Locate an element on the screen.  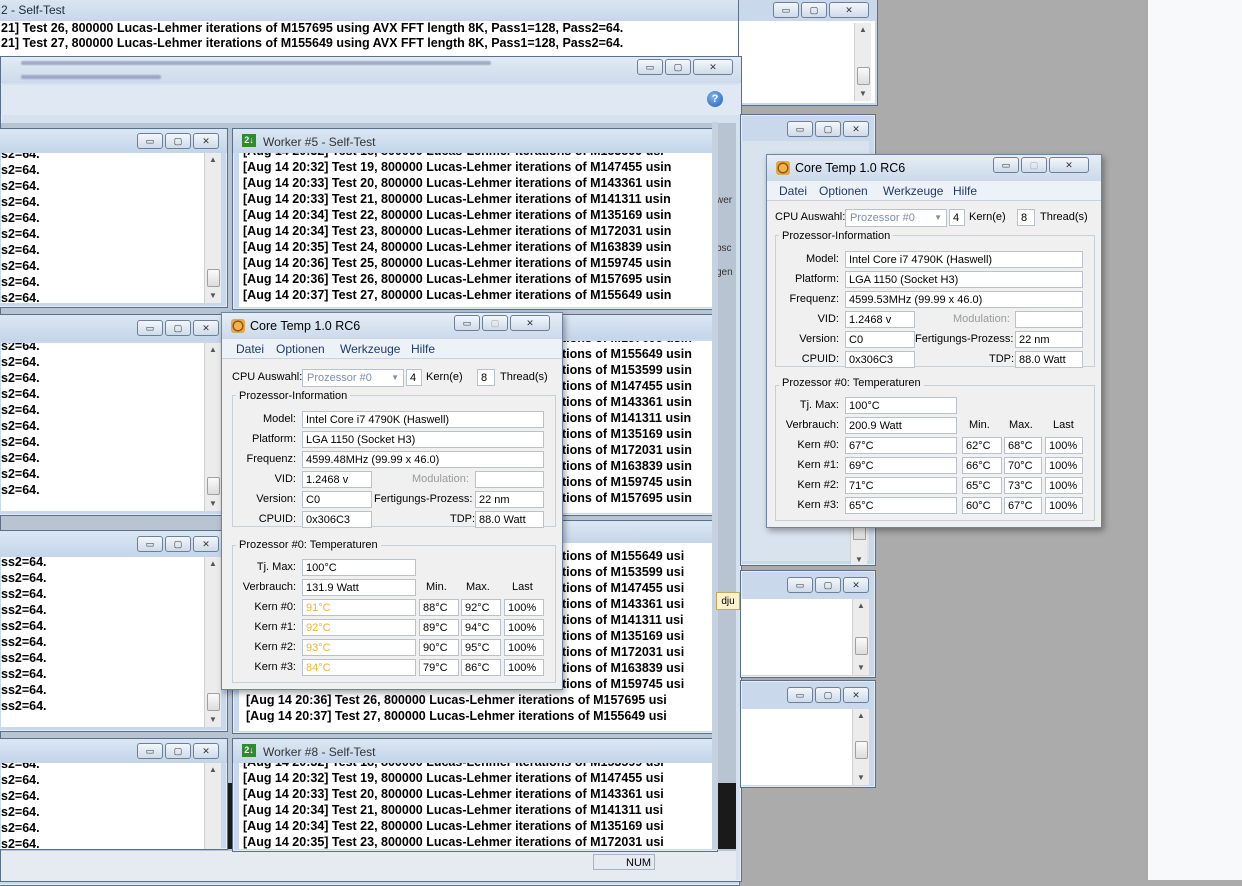
worker7-log-line: ations of M172031 usi is located at coordinates (620, 652).